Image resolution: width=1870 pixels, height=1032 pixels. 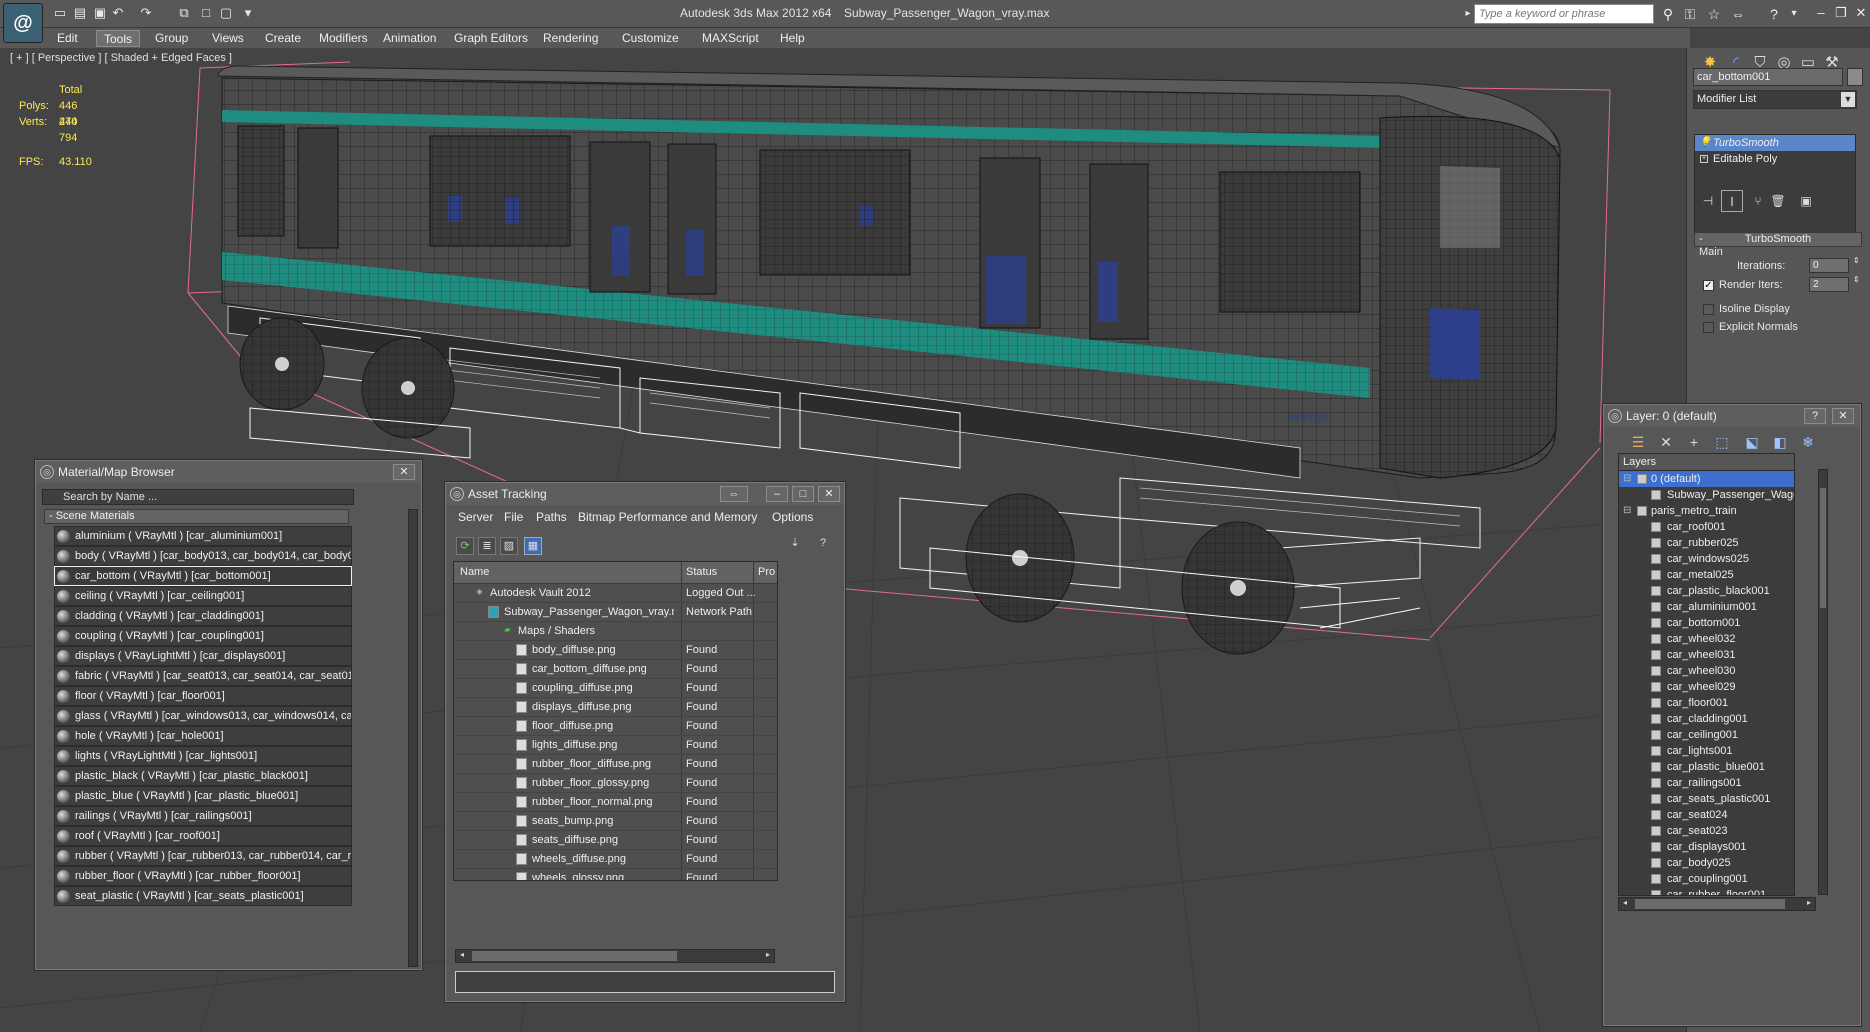 What do you see at coordinates (1706, 767) in the screenshot?
I see `layer-row: car_plastic_blue001` at bounding box center [1706, 767].